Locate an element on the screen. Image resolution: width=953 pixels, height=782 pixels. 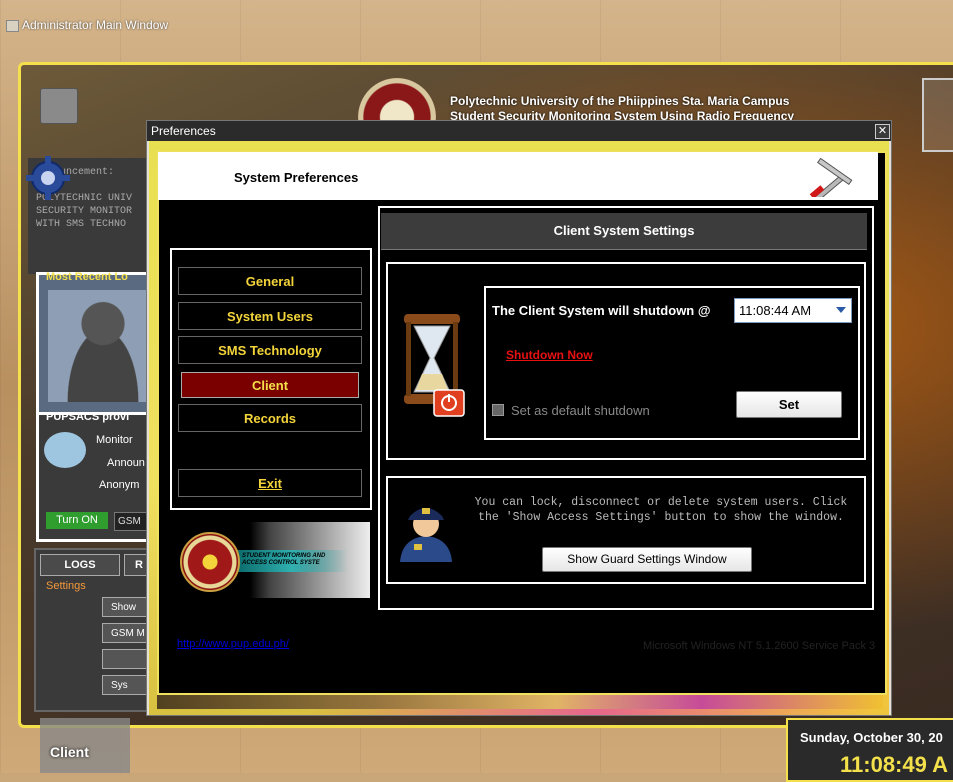
university-seal-icon is located at coordinates (210, 562).